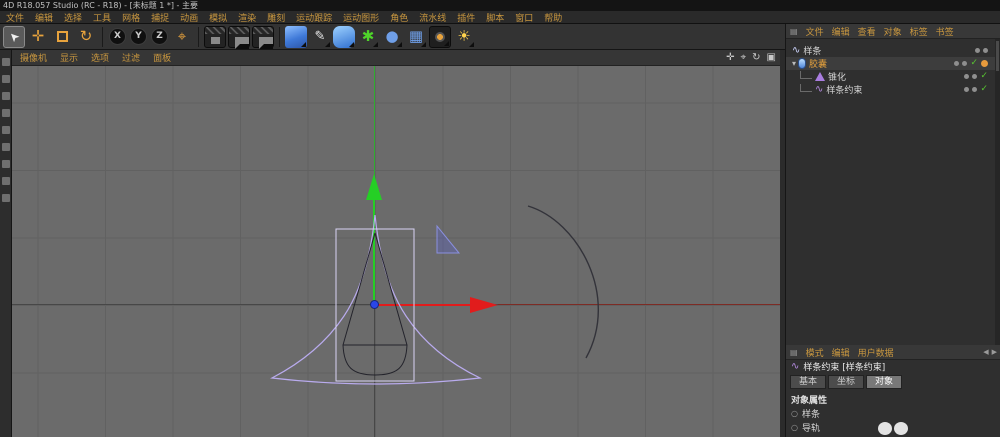 This screenshot has height=437, width=1000. What do you see at coordinates (374, 187) in the screenshot?
I see `y-axis-arrowhead` at bounding box center [374, 187].